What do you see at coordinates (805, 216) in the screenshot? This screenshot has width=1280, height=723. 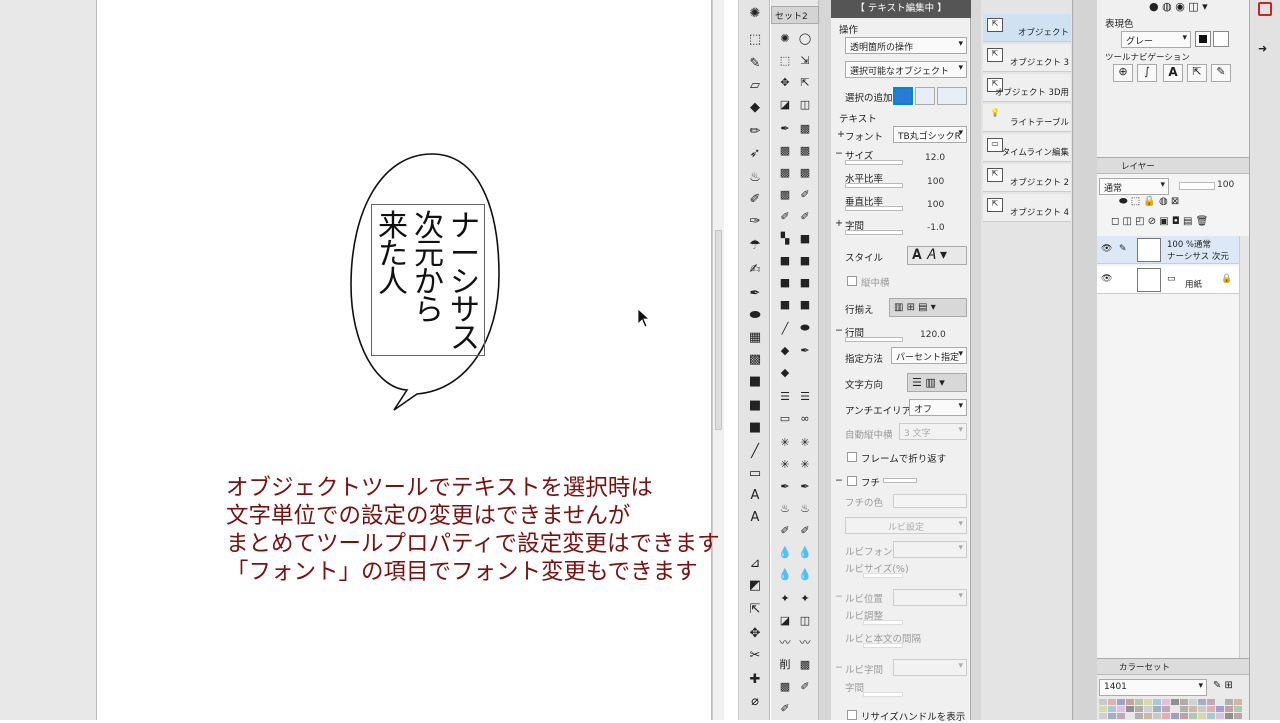 I see `brush-sub-3-icon: ✐` at bounding box center [805, 216].